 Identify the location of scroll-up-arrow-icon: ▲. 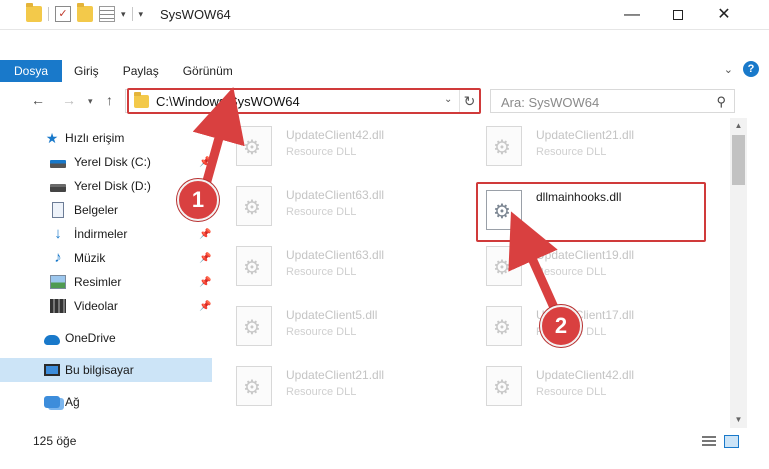
(738, 126).